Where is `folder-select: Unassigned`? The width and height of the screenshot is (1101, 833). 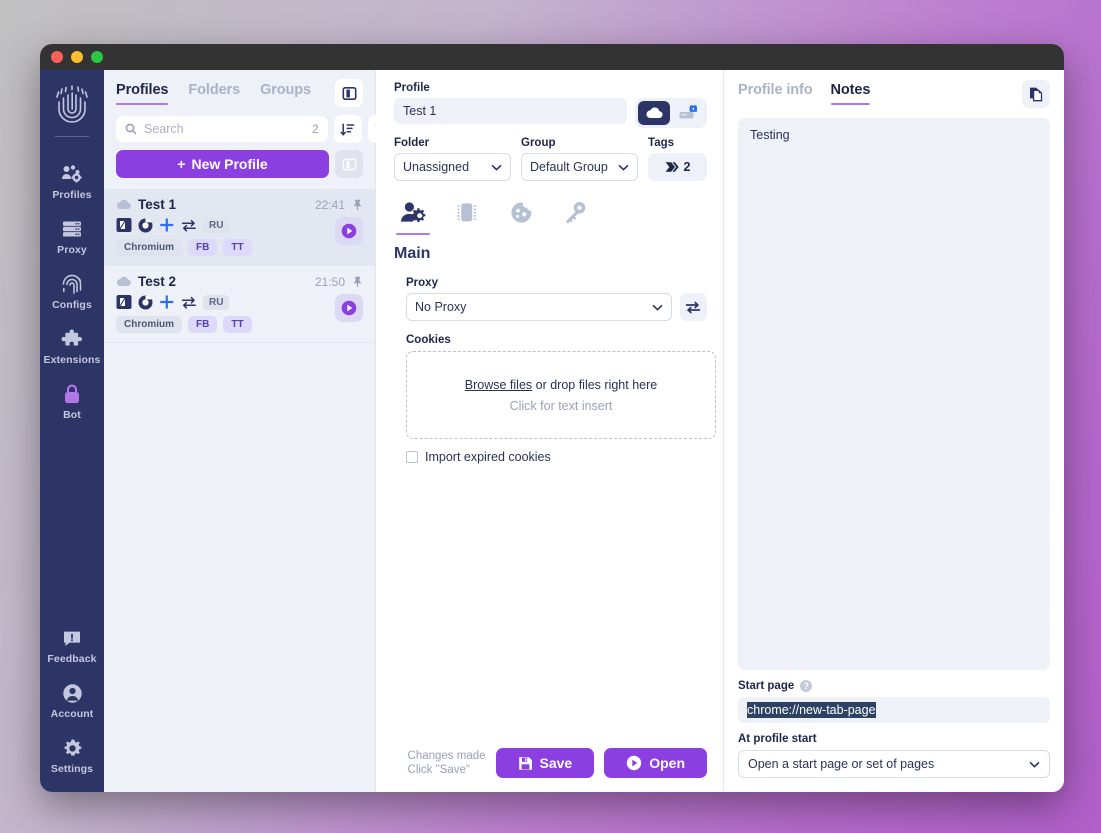 folder-select: Unassigned is located at coordinates (453, 167).